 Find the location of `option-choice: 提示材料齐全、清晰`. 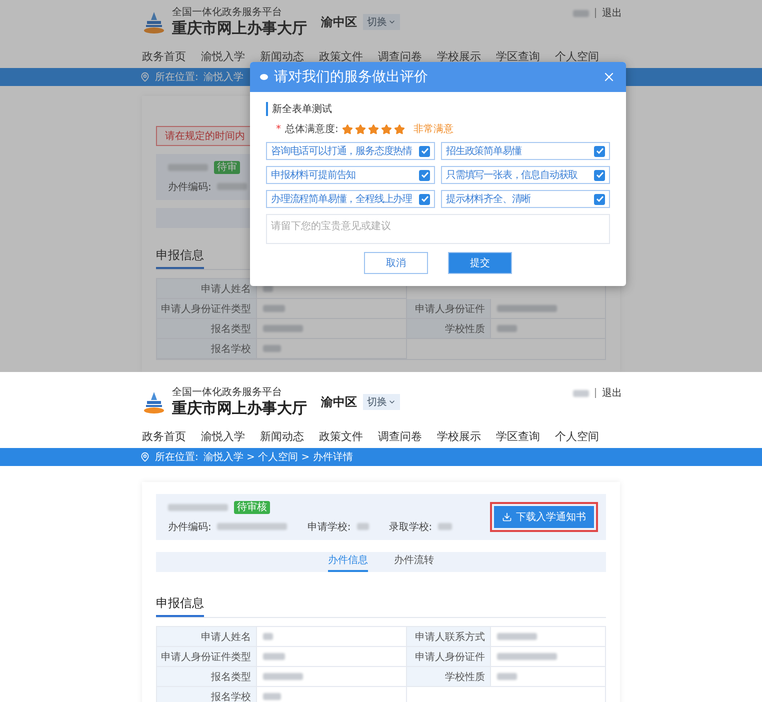

option-choice: 提示材料齐全、清晰 is located at coordinates (525, 199).